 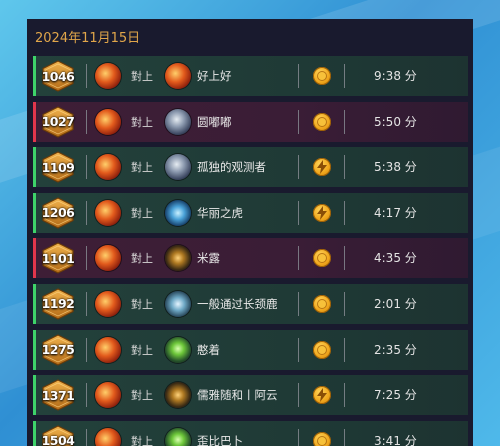 I want to click on rank-badge: 1027, so click(x=58, y=121).